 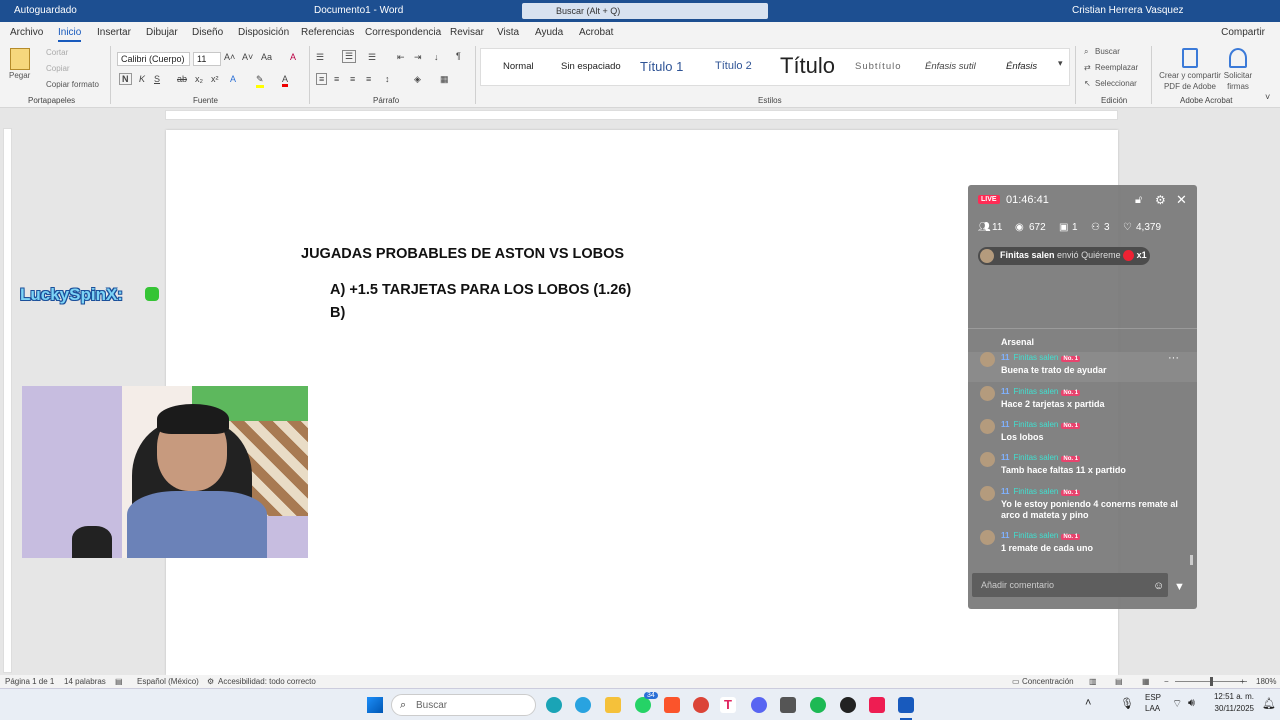 What do you see at coordinates (906, 705) in the screenshot?
I see `word-icon` at bounding box center [906, 705].